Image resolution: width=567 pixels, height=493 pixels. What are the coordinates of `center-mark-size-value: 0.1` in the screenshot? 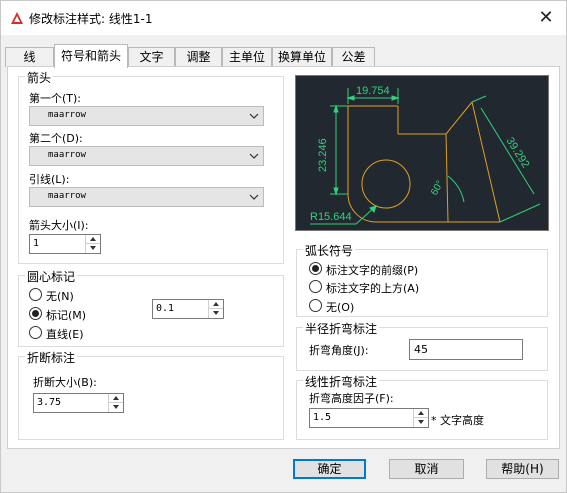 It's located at (165, 308).